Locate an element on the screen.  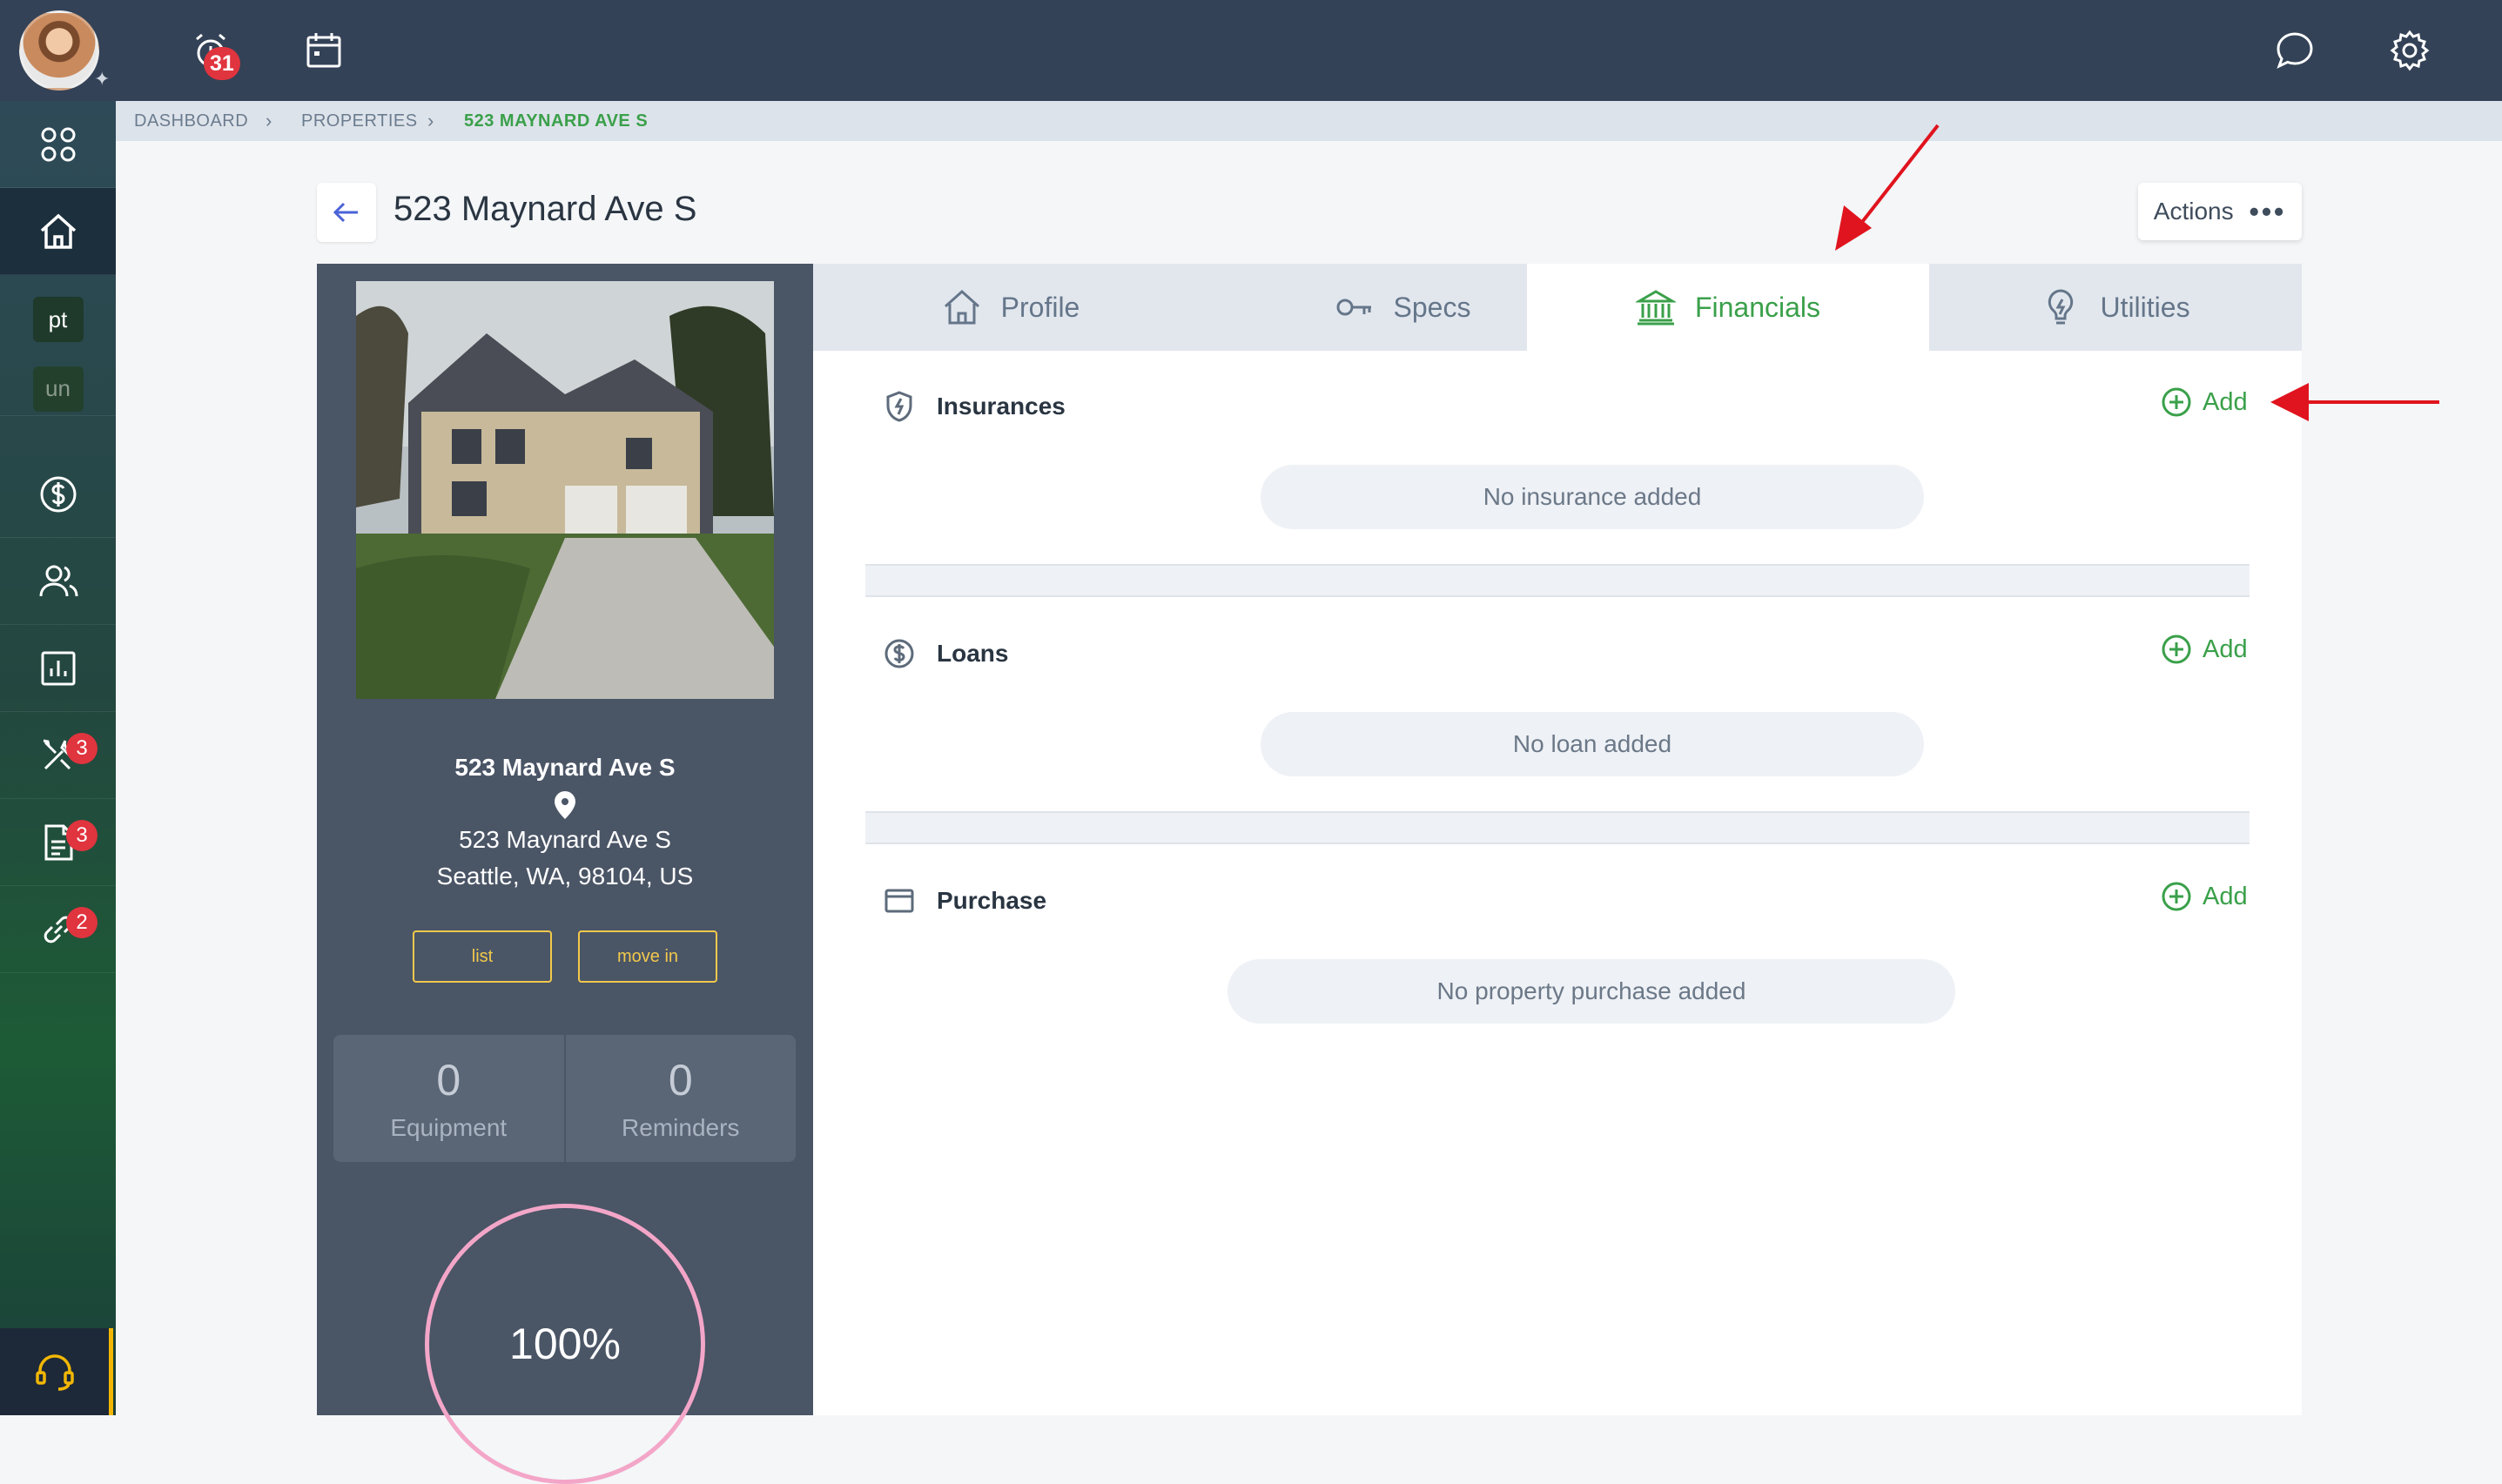
chip-pt: pt is located at coordinates (58, 320).